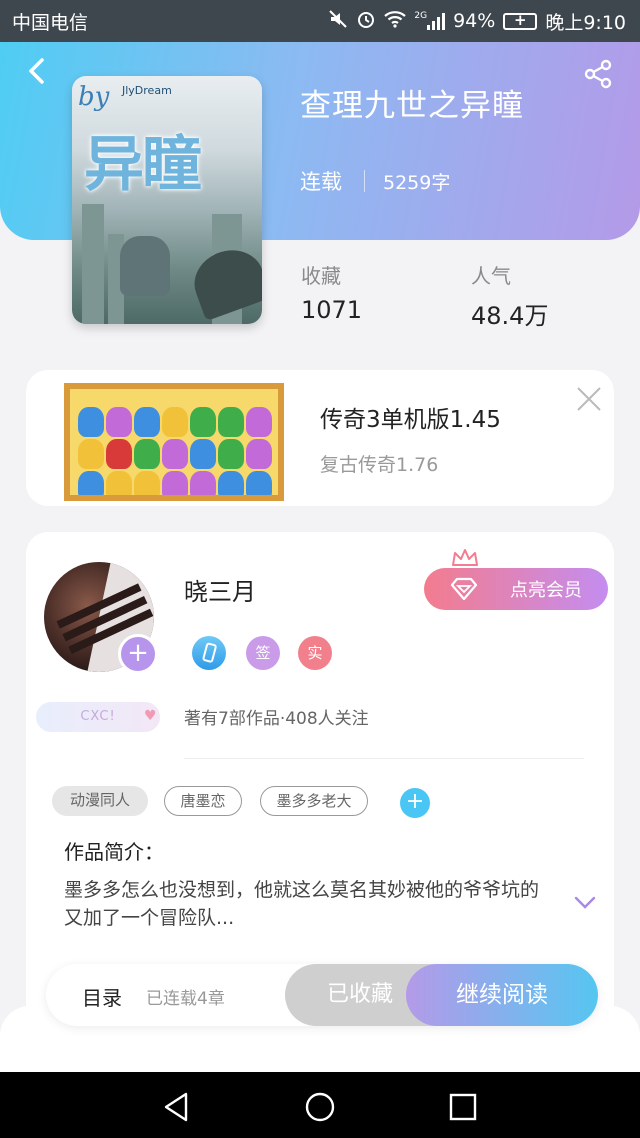 This screenshot has width=640, height=1138. Describe the element at coordinates (412, 106) in the screenshot. I see `book-title: 查理九世之异瞳` at that location.